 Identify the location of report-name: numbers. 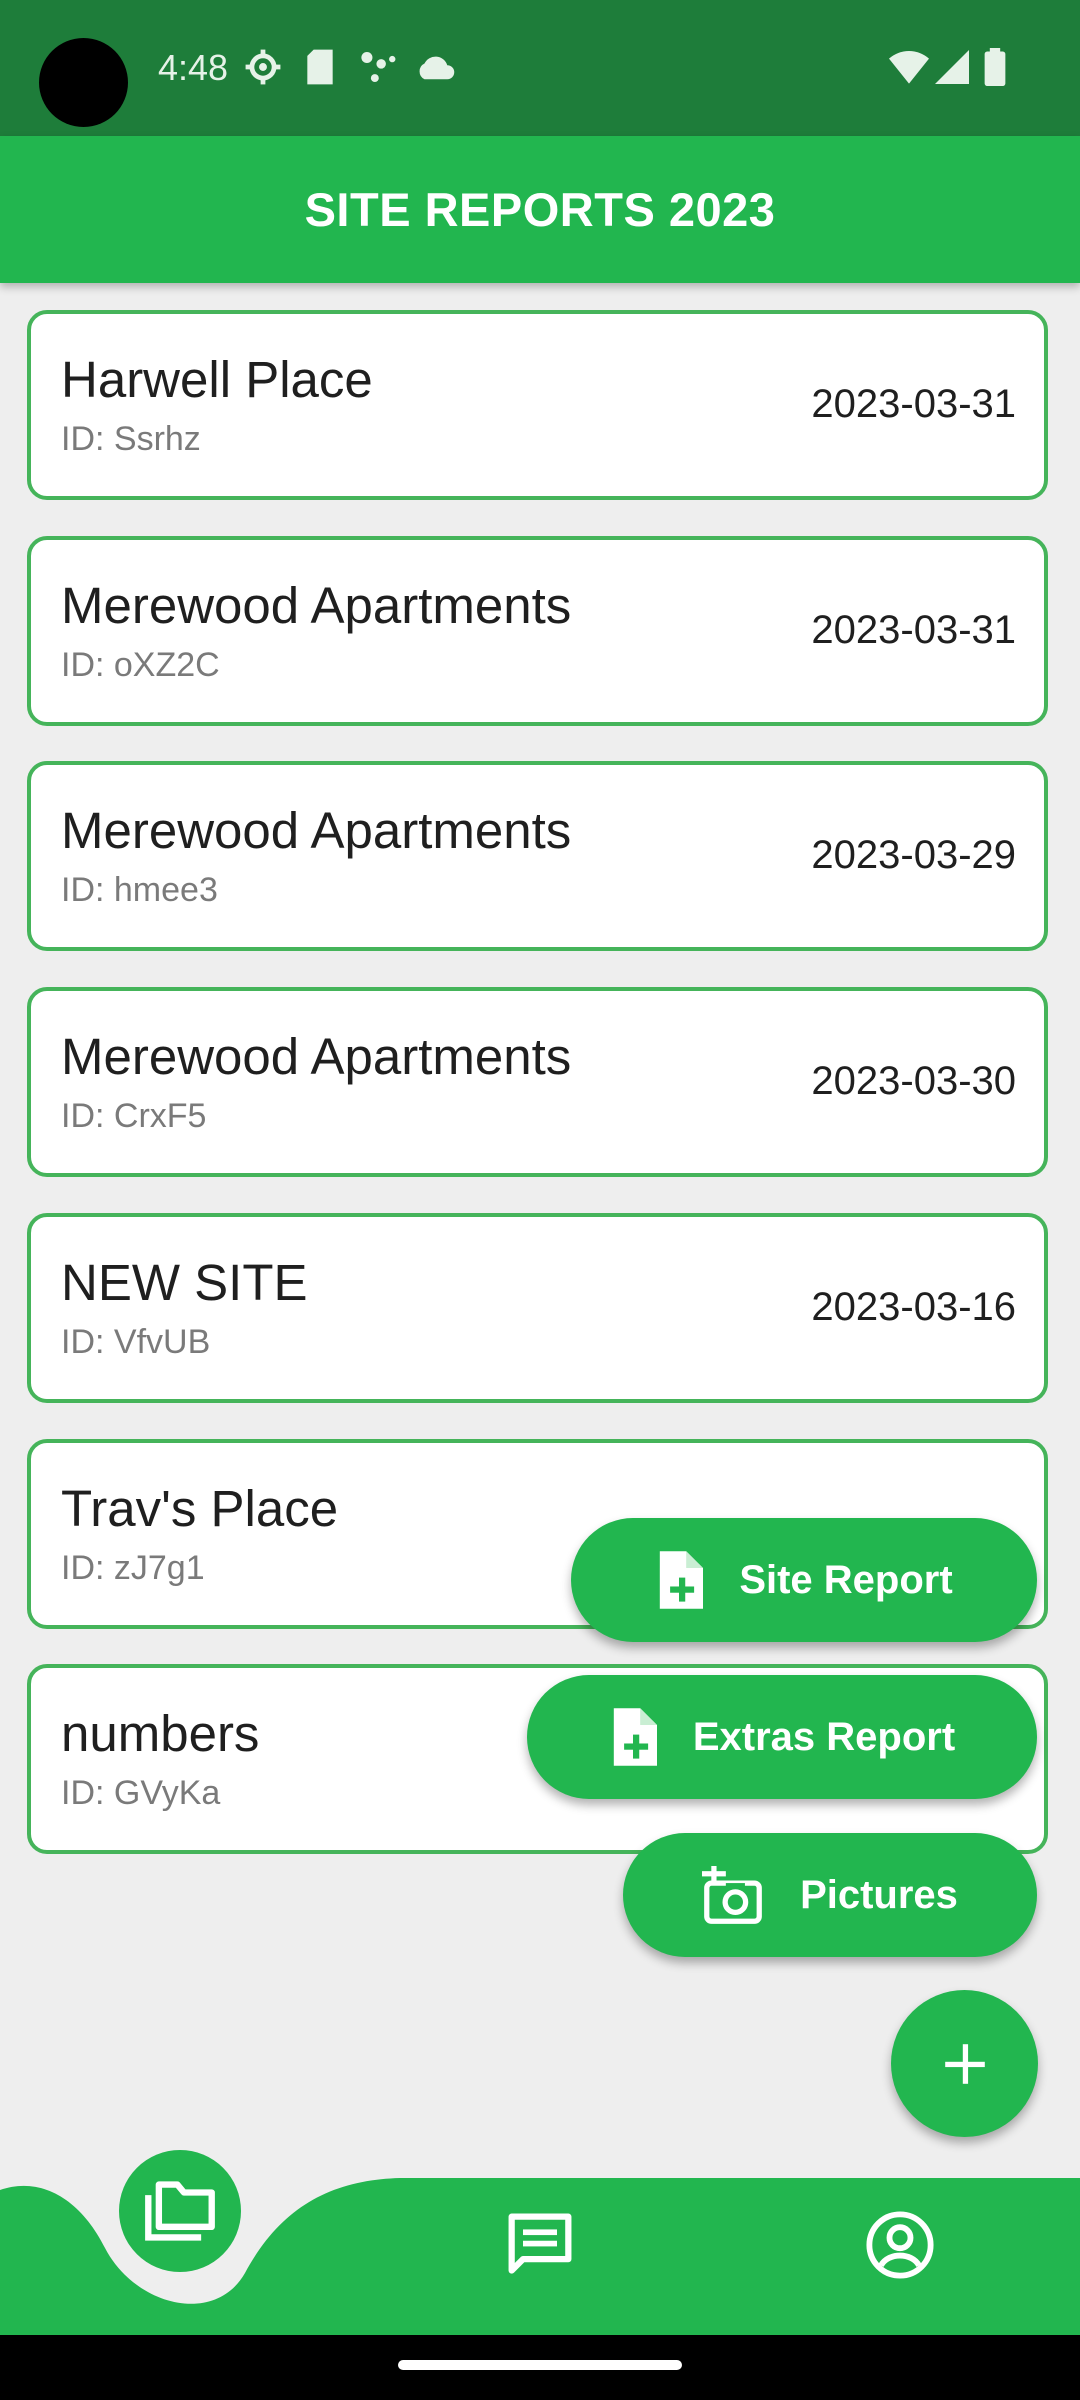
(160, 1733).